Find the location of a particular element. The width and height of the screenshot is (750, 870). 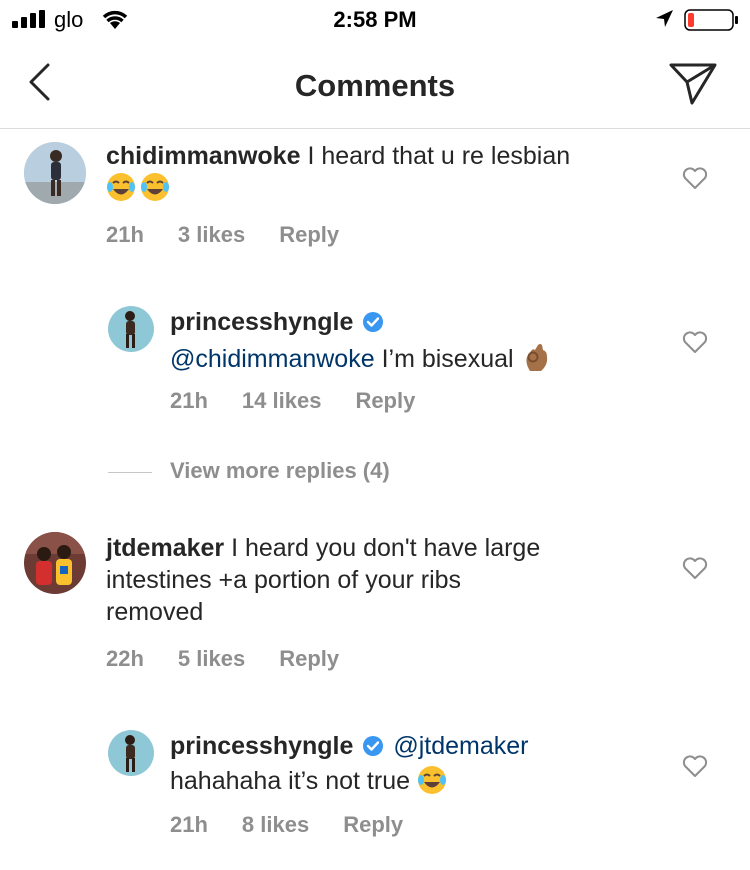

location-arrow-icon is located at coordinates (664, 18).